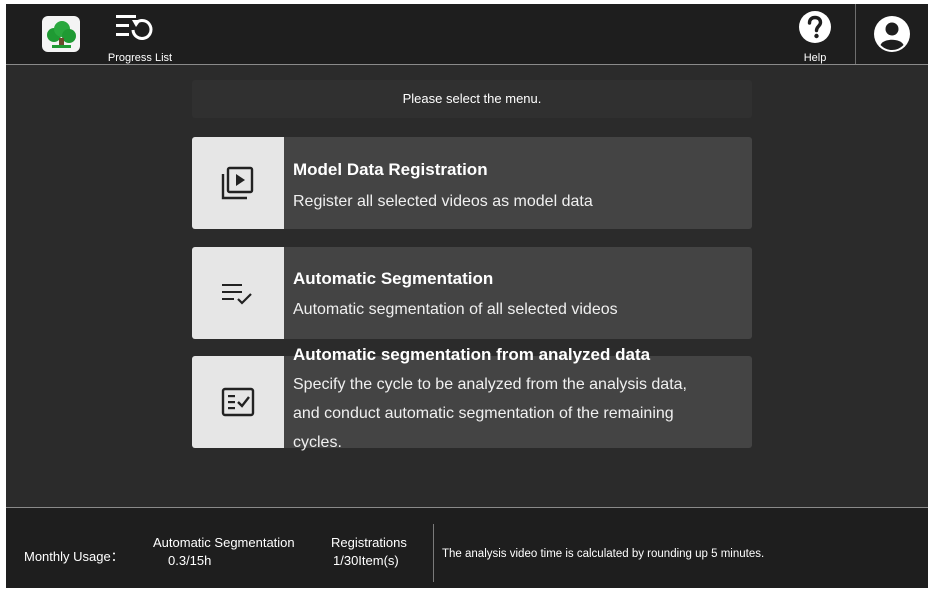  Describe the element at coordinates (393, 278) in the screenshot. I see `card-title: Automatic Segmentation` at that location.